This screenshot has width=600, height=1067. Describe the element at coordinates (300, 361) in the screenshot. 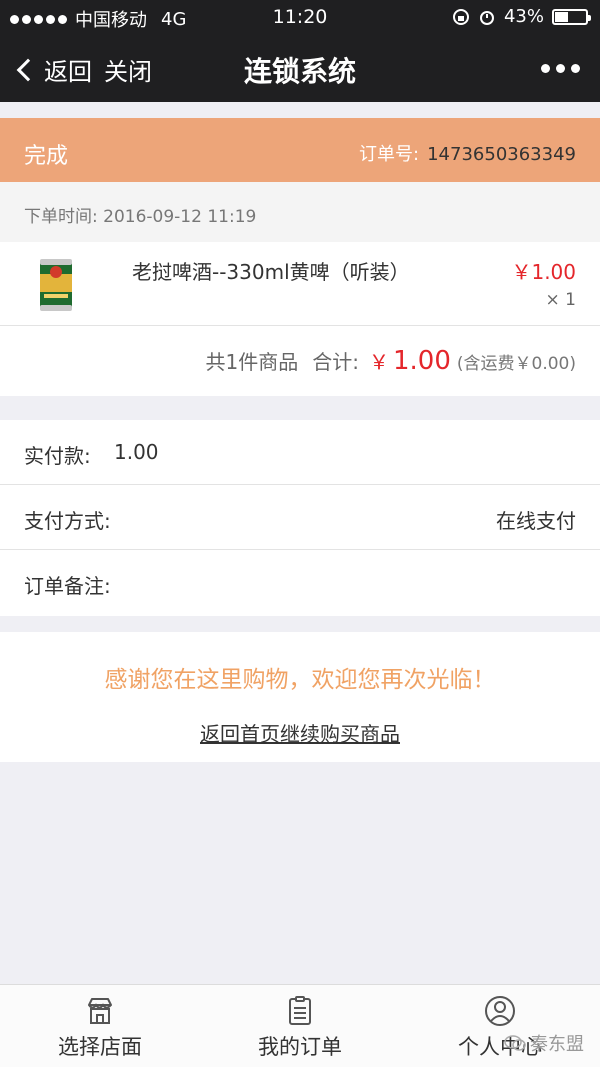

I see `order-summary: 共1件商品 合计: ￥ 1.00 (含运费￥0.00)` at that location.